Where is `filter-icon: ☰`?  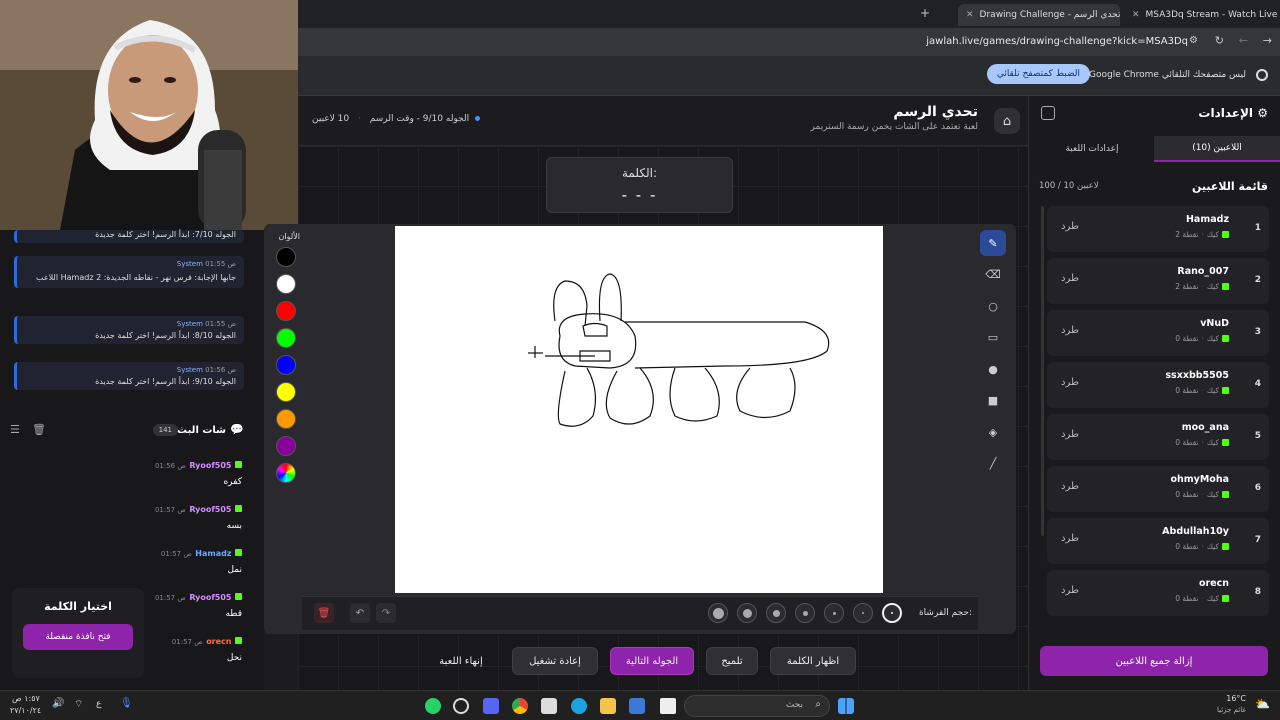
filter-icon: ☰ is located at coordinates (15, 429).